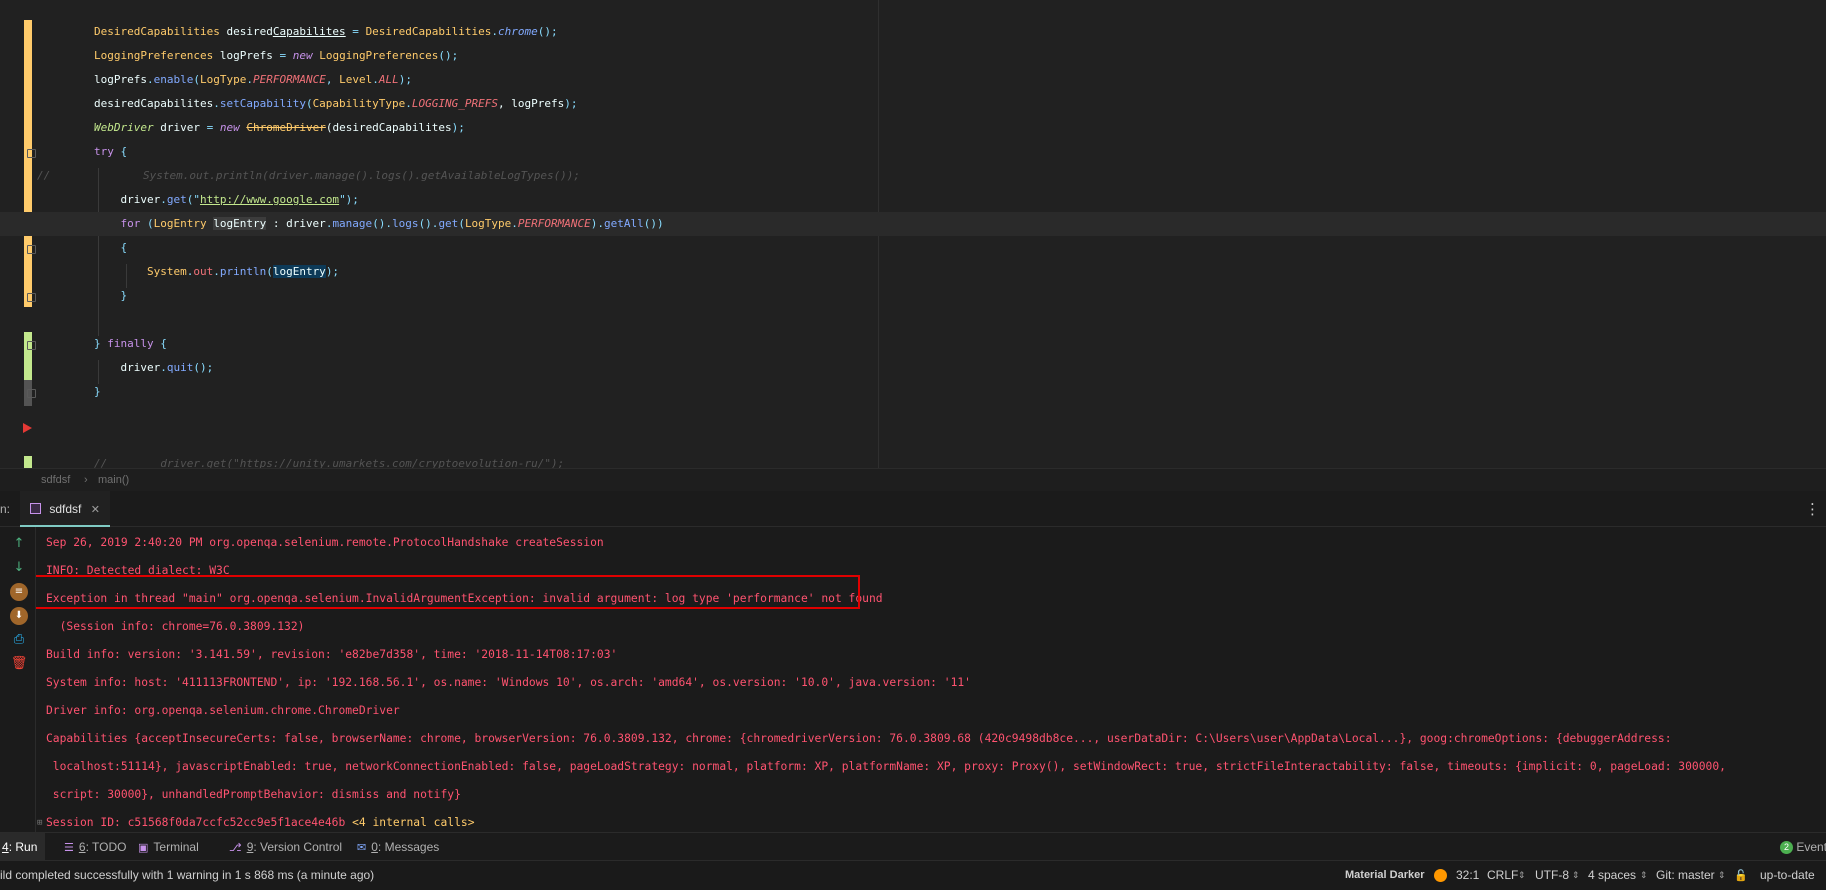 The image size is (1826, 890). I want to click on tab-label: sdfdsf, so click(65, 509).